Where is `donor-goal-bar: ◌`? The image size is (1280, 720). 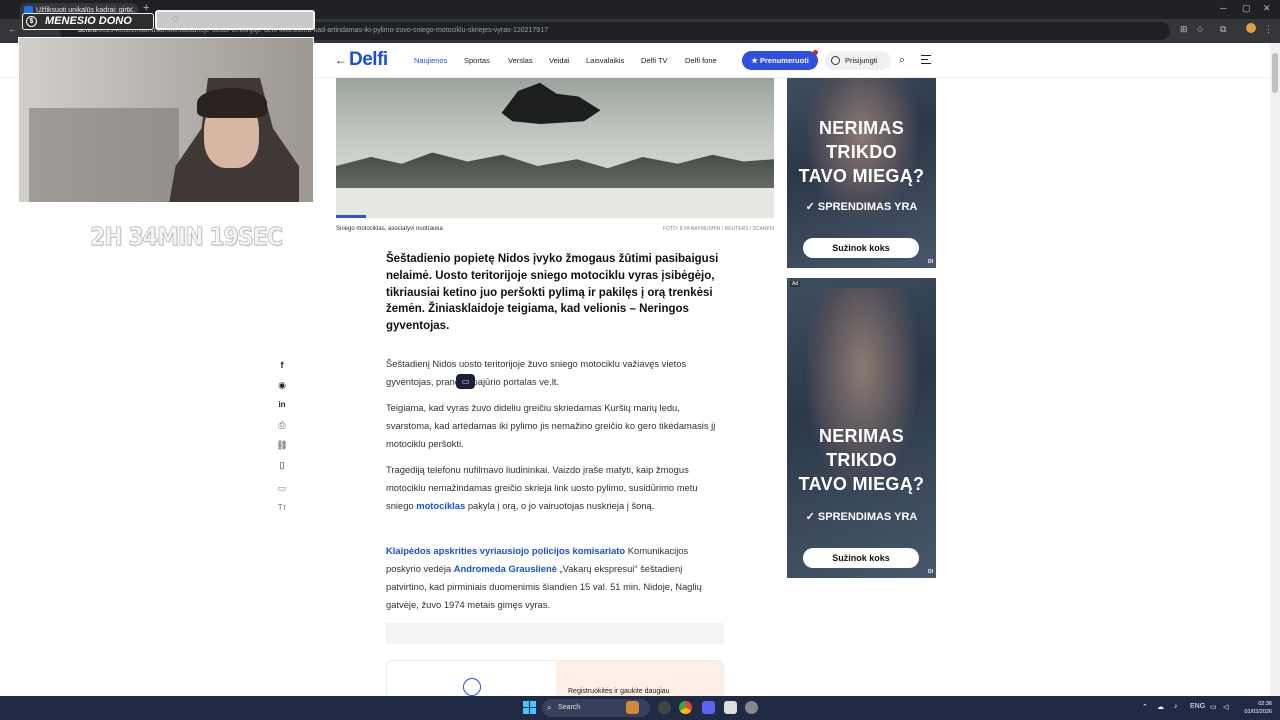
donor-goal-bar: ◌ is located at coordinates (235, 20).